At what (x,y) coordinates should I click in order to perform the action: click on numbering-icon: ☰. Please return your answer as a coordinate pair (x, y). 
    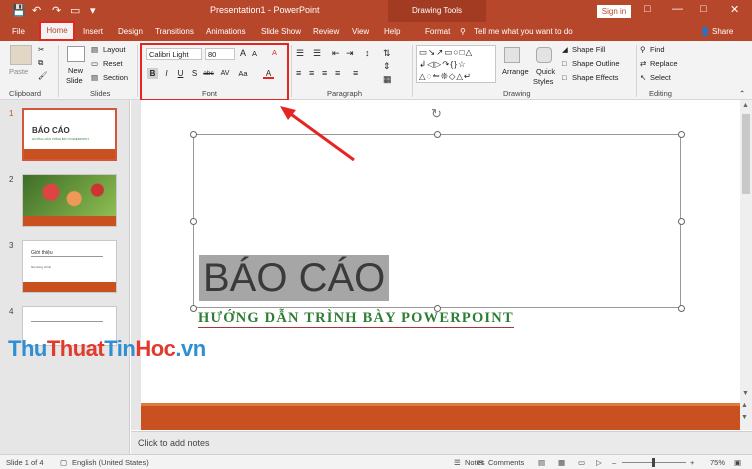
    Looking at the image, I should click on (317, 53).